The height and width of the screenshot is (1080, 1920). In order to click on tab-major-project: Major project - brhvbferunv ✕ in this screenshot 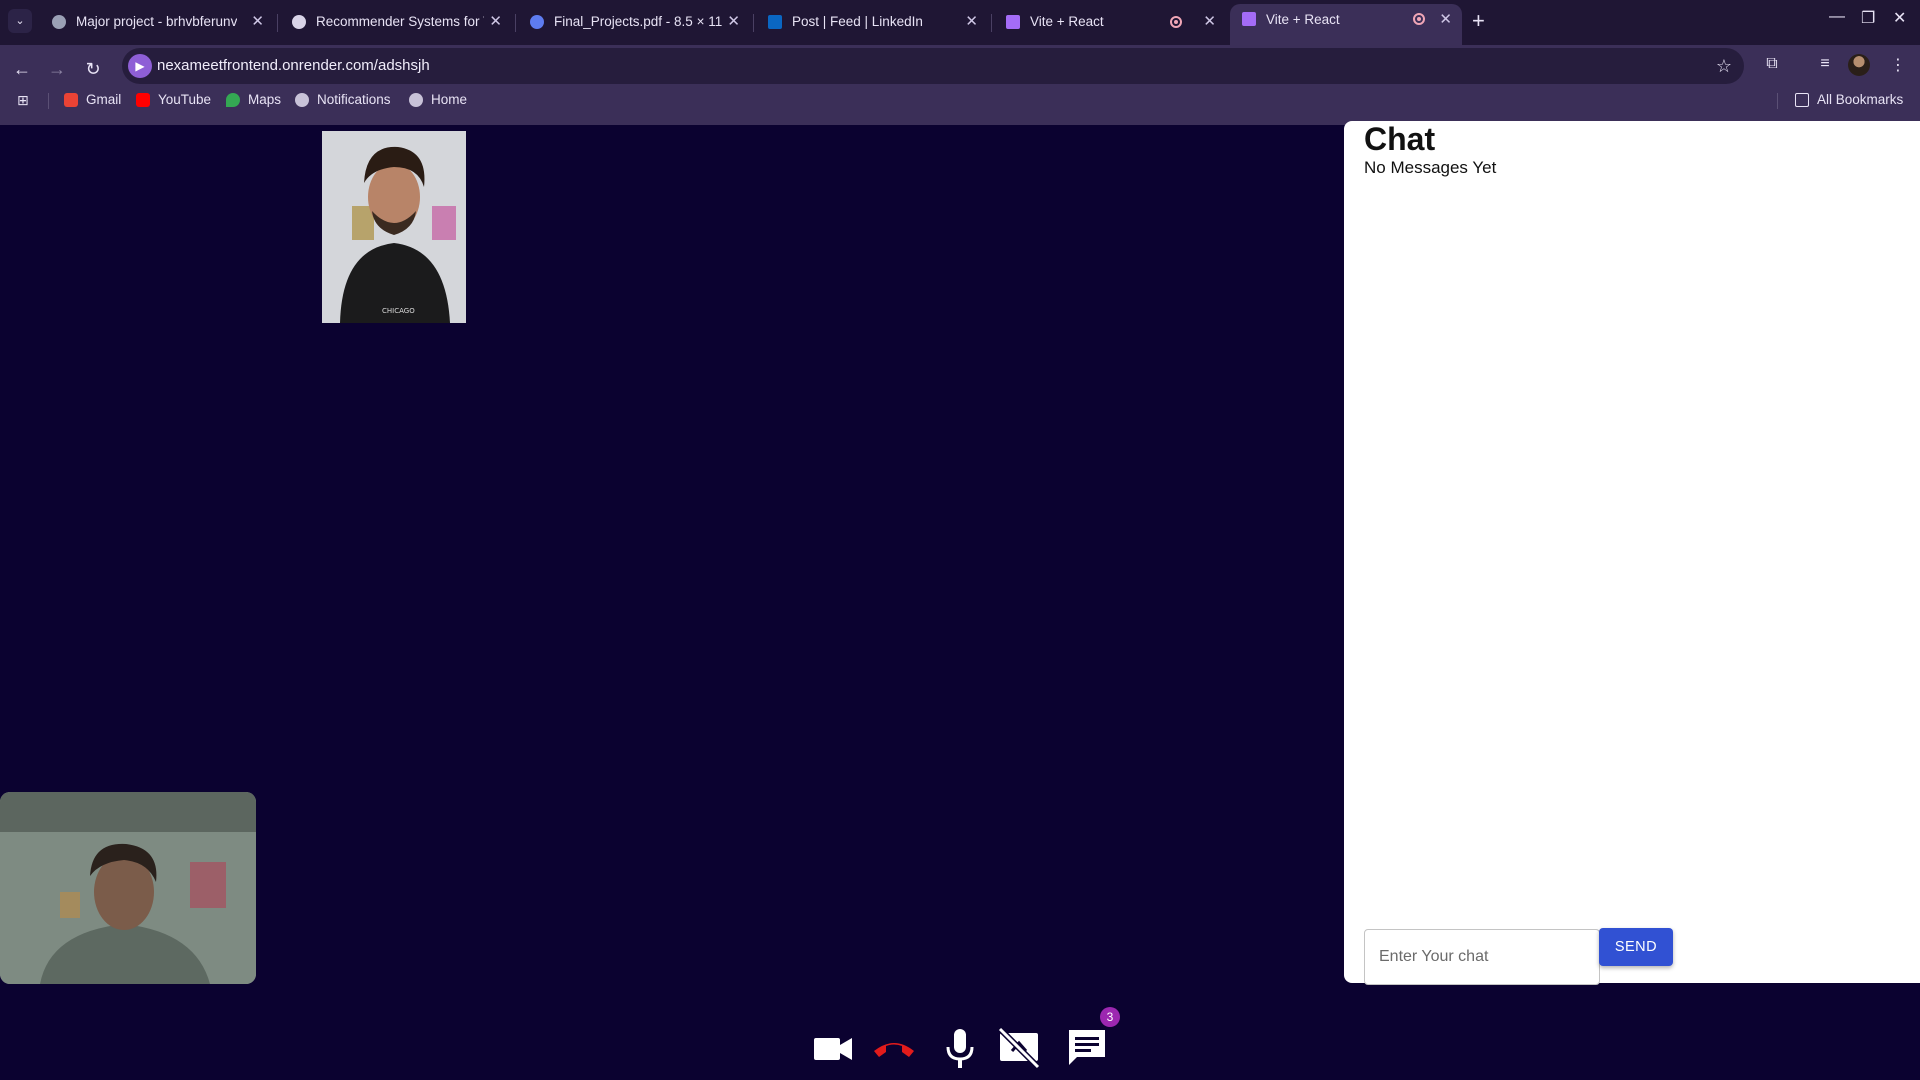, I will do `click(157, 22)`.